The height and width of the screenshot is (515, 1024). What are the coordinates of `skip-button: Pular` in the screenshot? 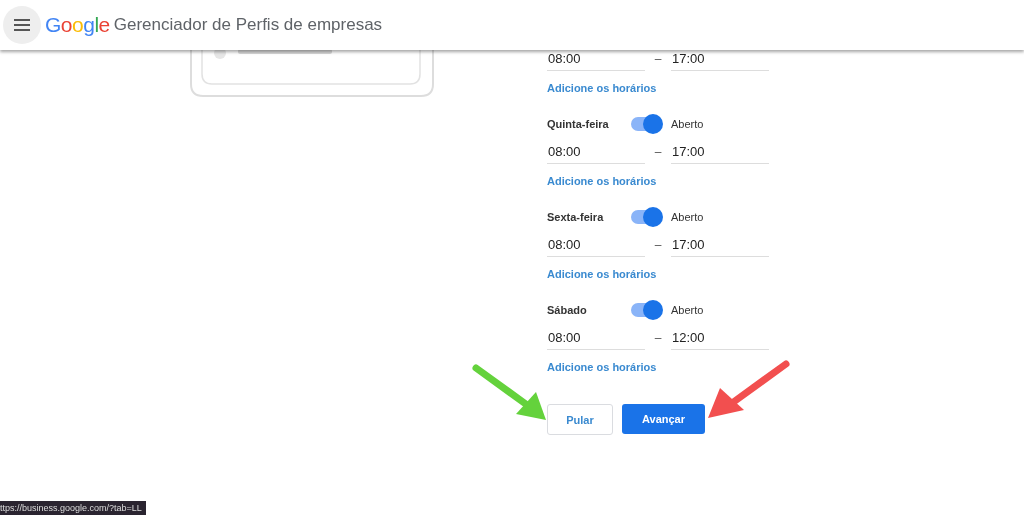 It's located at (580, 419).